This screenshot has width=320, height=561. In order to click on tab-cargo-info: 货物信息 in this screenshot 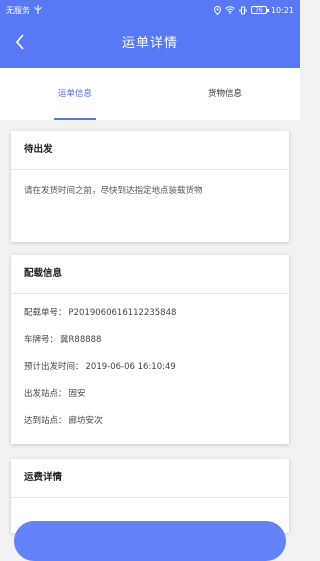, I will do `click(225, 94)`.